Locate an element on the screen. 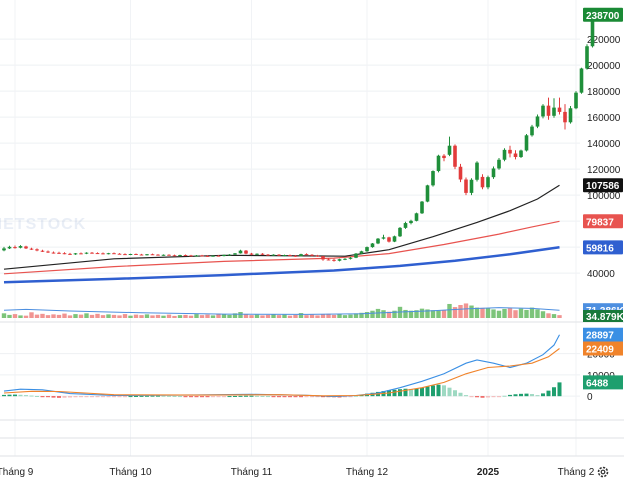  gear-teeth is located at coordinates (603, 472).